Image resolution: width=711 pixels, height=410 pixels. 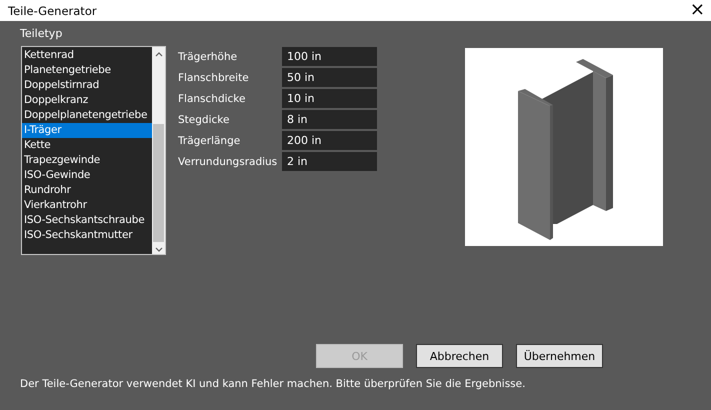 What do you see at coordinates (228, 162) in the screenshot?
I see `parameter-label: Verrundungsradius` at bounding box center [228, 162].